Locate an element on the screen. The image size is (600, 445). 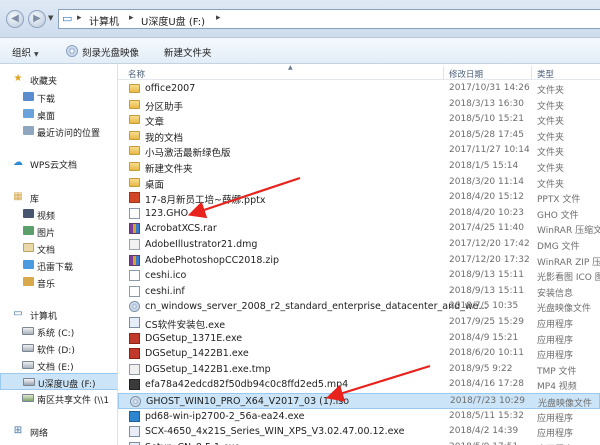
file-date: 2018/3/13 16:30 is located at coordinates (486, 103).